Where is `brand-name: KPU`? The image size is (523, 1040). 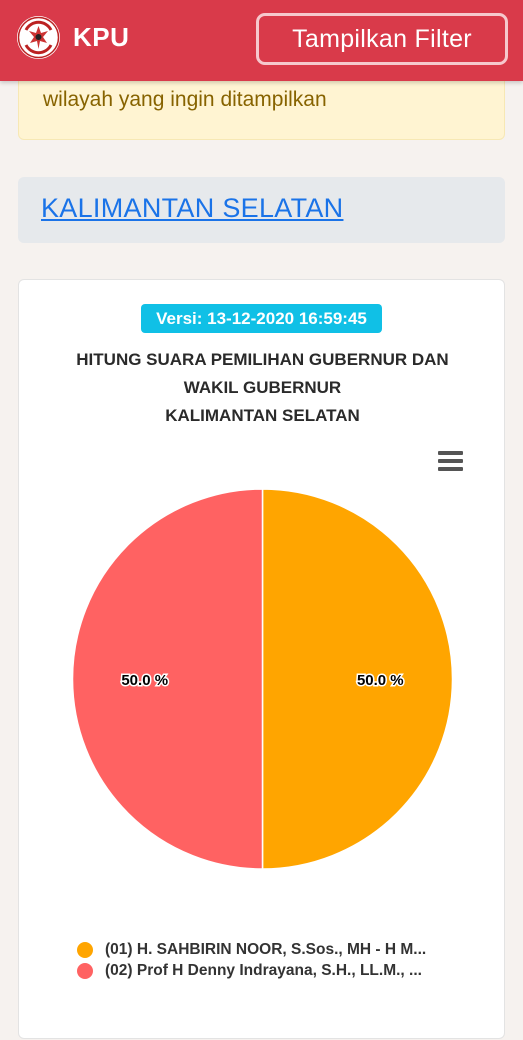
brand-name: KPU is located at coordinates (101, 37).